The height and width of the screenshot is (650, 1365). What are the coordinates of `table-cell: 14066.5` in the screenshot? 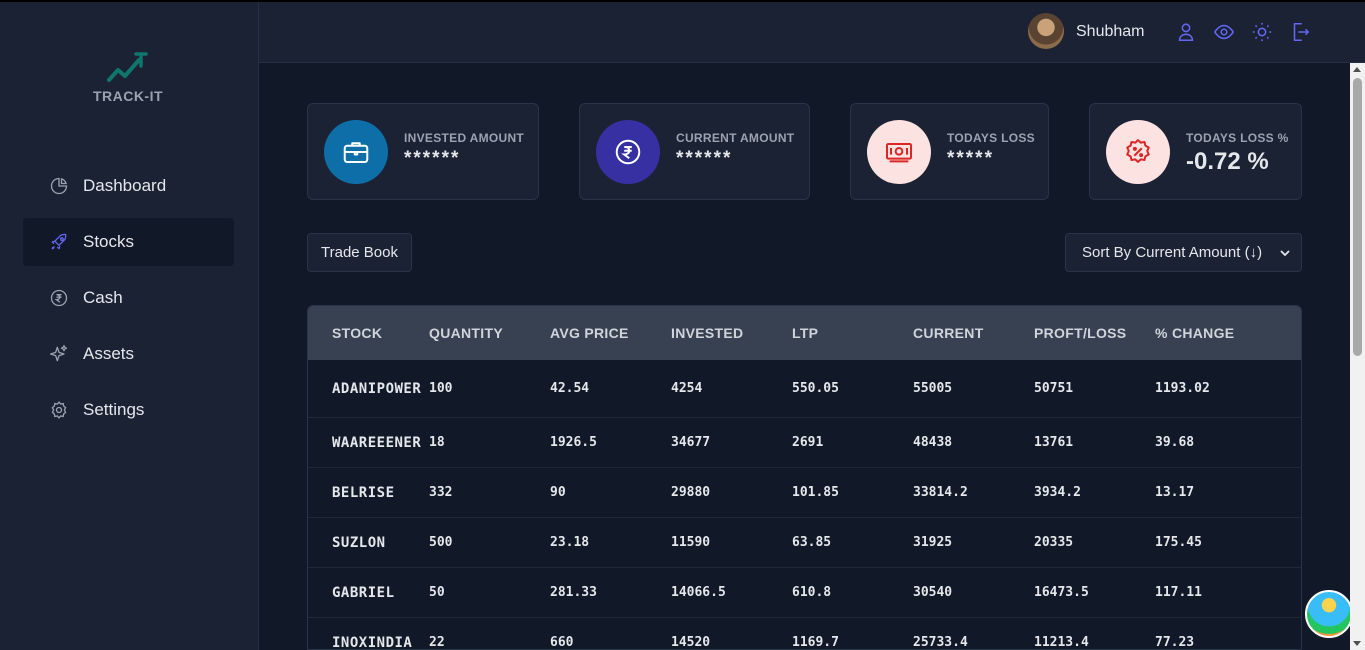 It's located at (698, 592).